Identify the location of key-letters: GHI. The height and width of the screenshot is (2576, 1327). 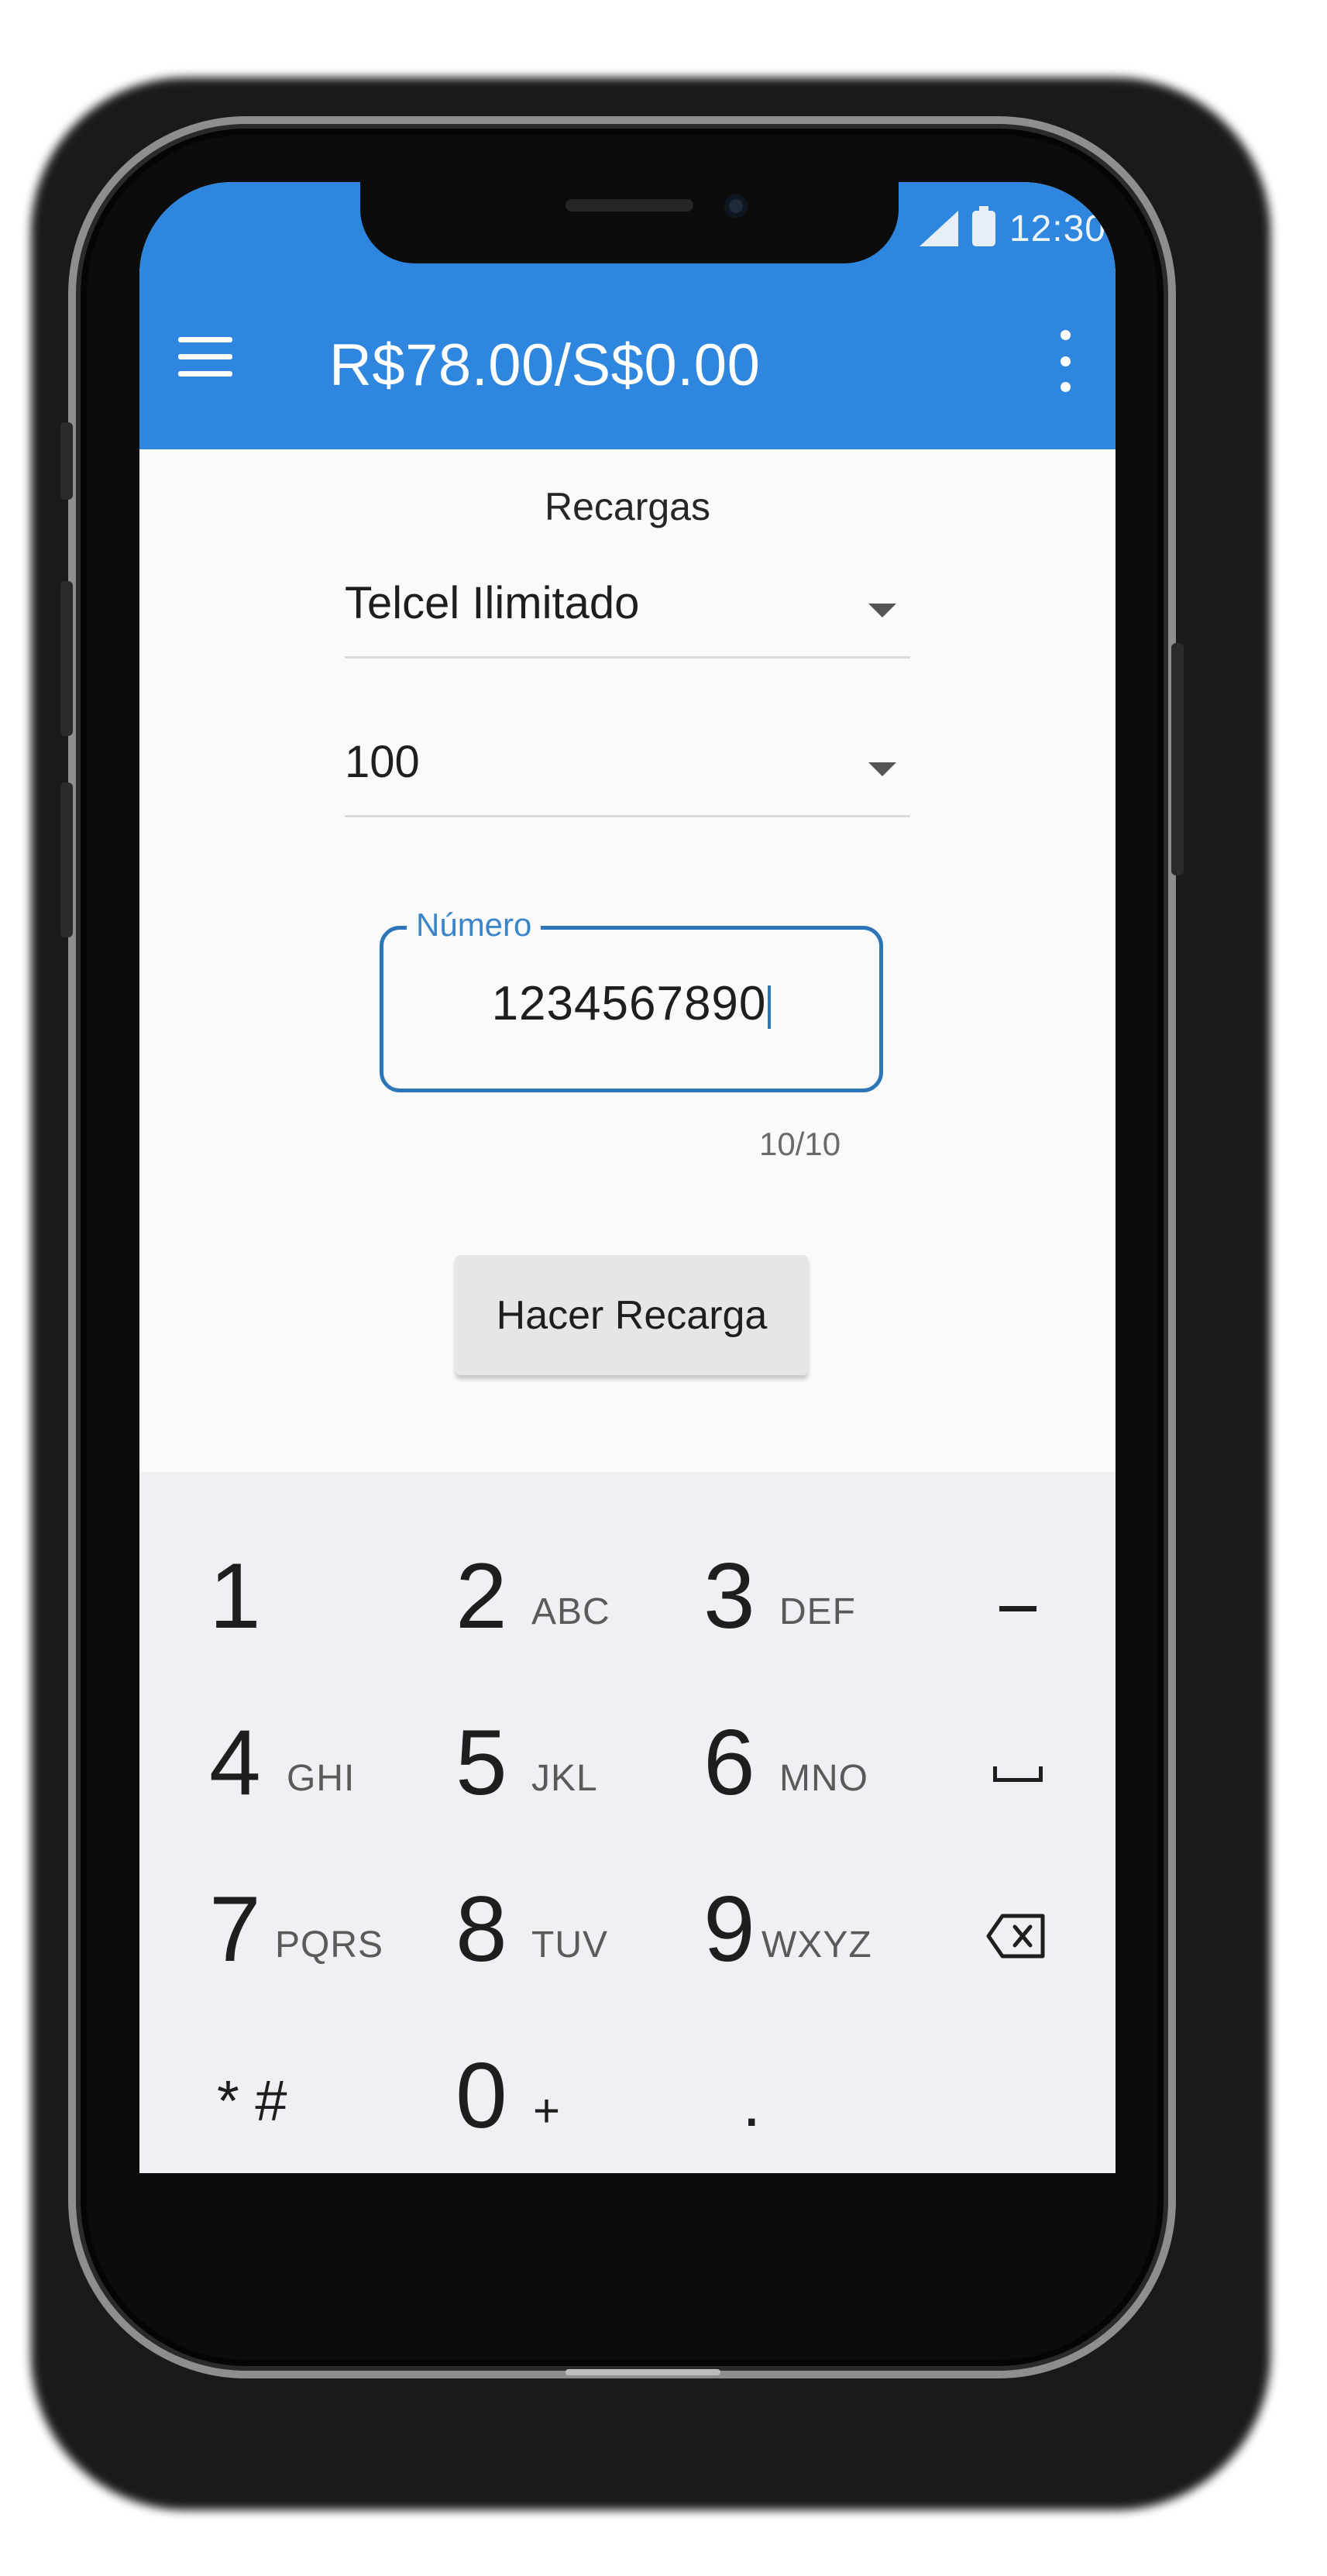
(321, 1778).